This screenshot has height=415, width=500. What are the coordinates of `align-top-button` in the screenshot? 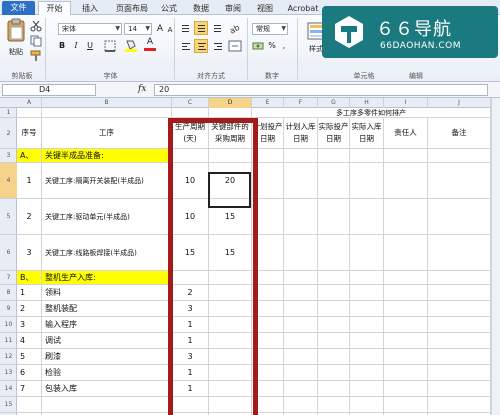 It's located at (185, 28).